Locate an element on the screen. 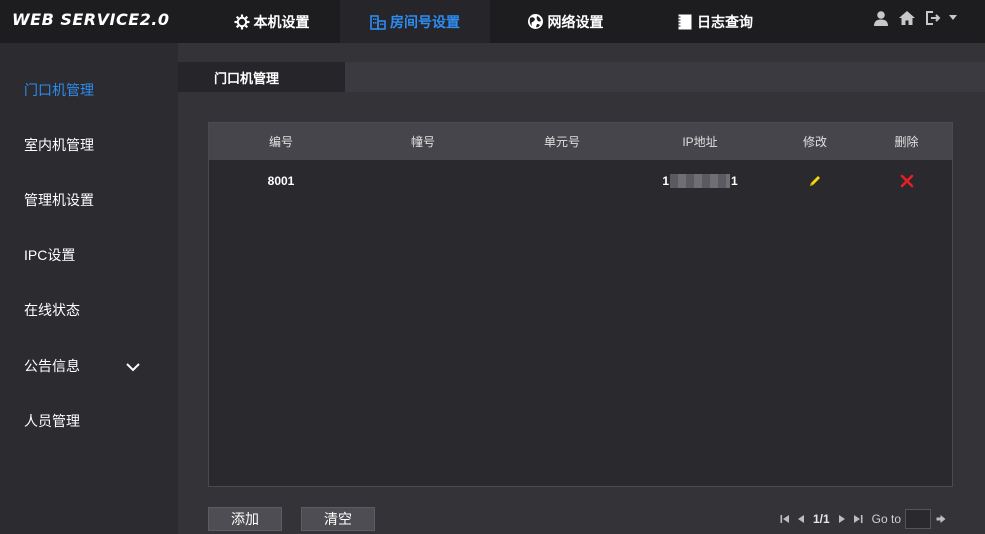 The height and width of the screenshot is (534, 985). nav-log-query: 日志查询 is located at coordinates (715, 21).